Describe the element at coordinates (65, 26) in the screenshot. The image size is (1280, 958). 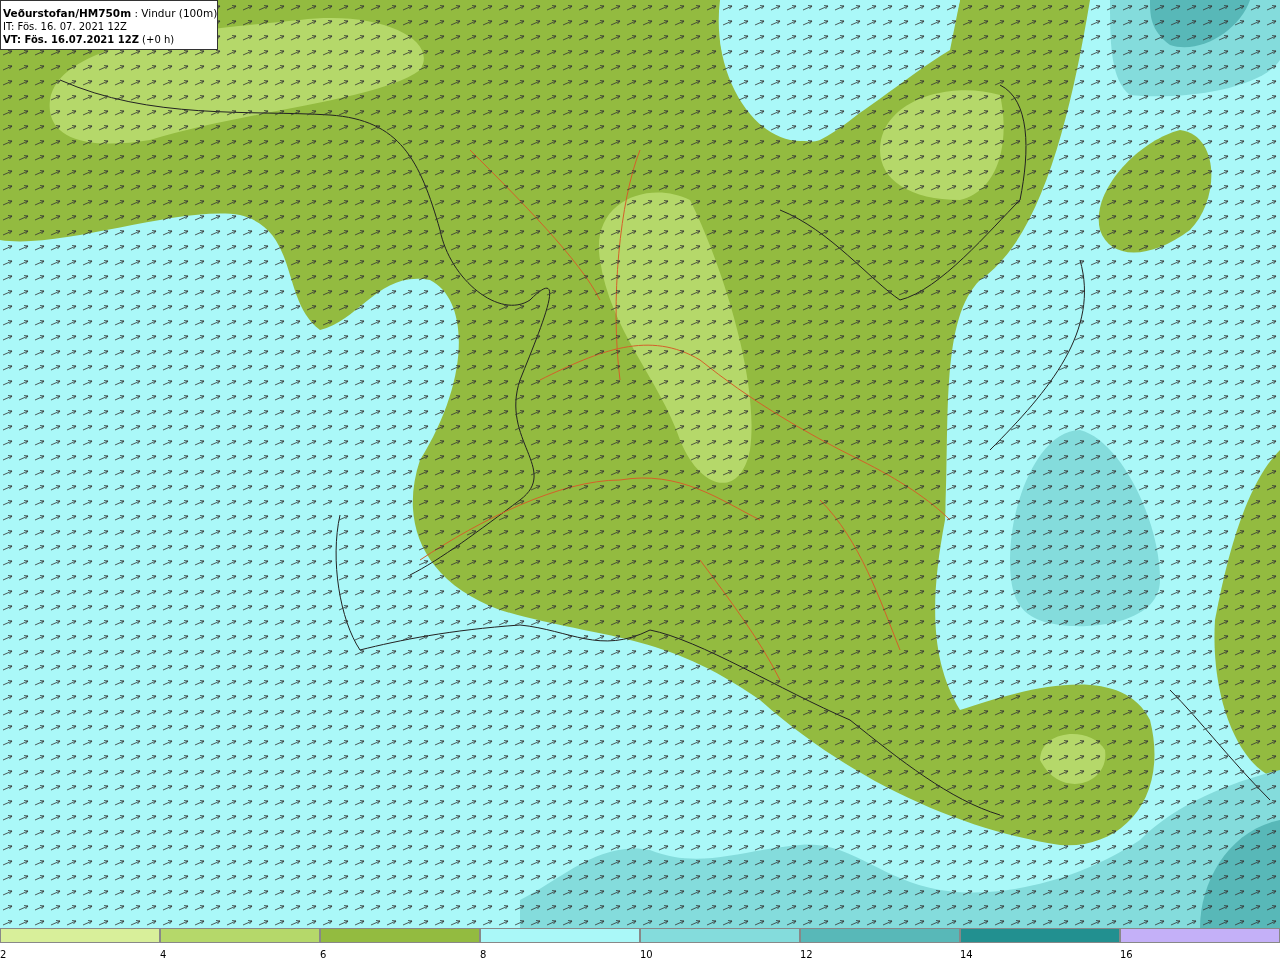
I see `map-title-line: IT: Fös. 16. 07. 2021 12Z` at that location.